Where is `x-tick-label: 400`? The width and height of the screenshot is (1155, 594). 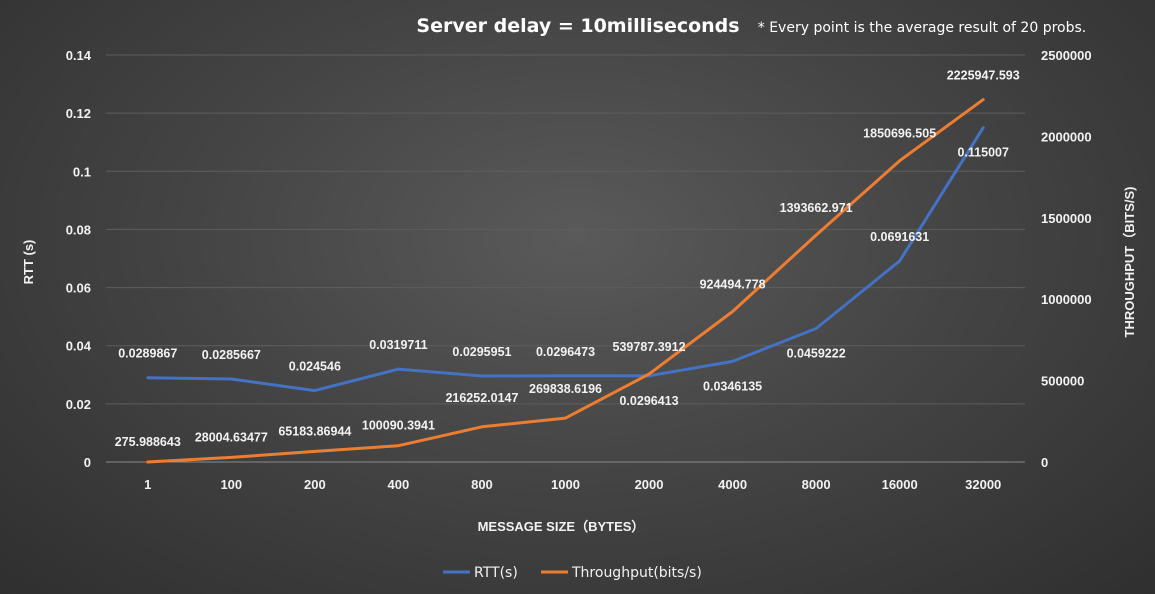
x-tick-label: 400 is located at coordinates (399, 484).